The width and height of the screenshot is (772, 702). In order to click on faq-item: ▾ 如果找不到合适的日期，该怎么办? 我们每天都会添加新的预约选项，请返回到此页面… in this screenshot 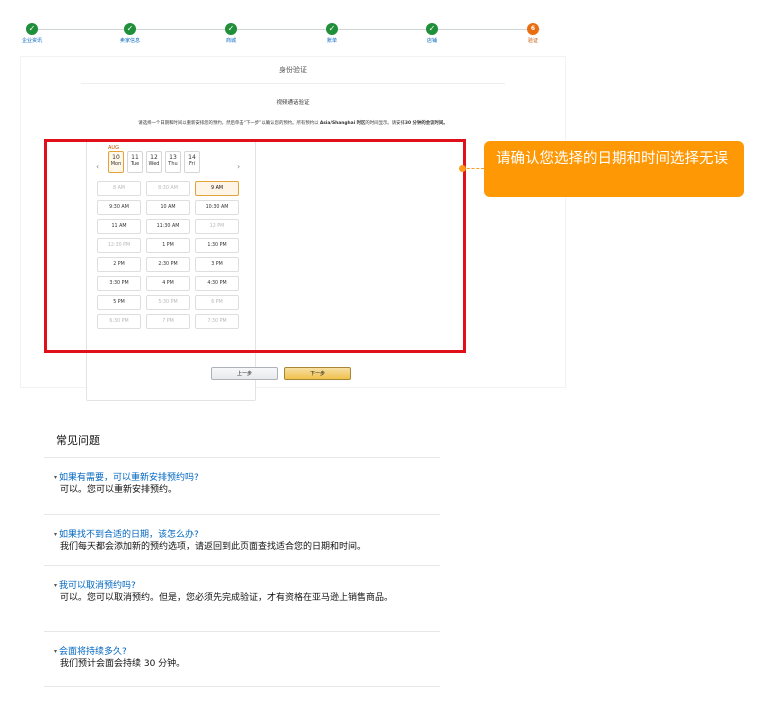, I will do `click(242, 540)`.